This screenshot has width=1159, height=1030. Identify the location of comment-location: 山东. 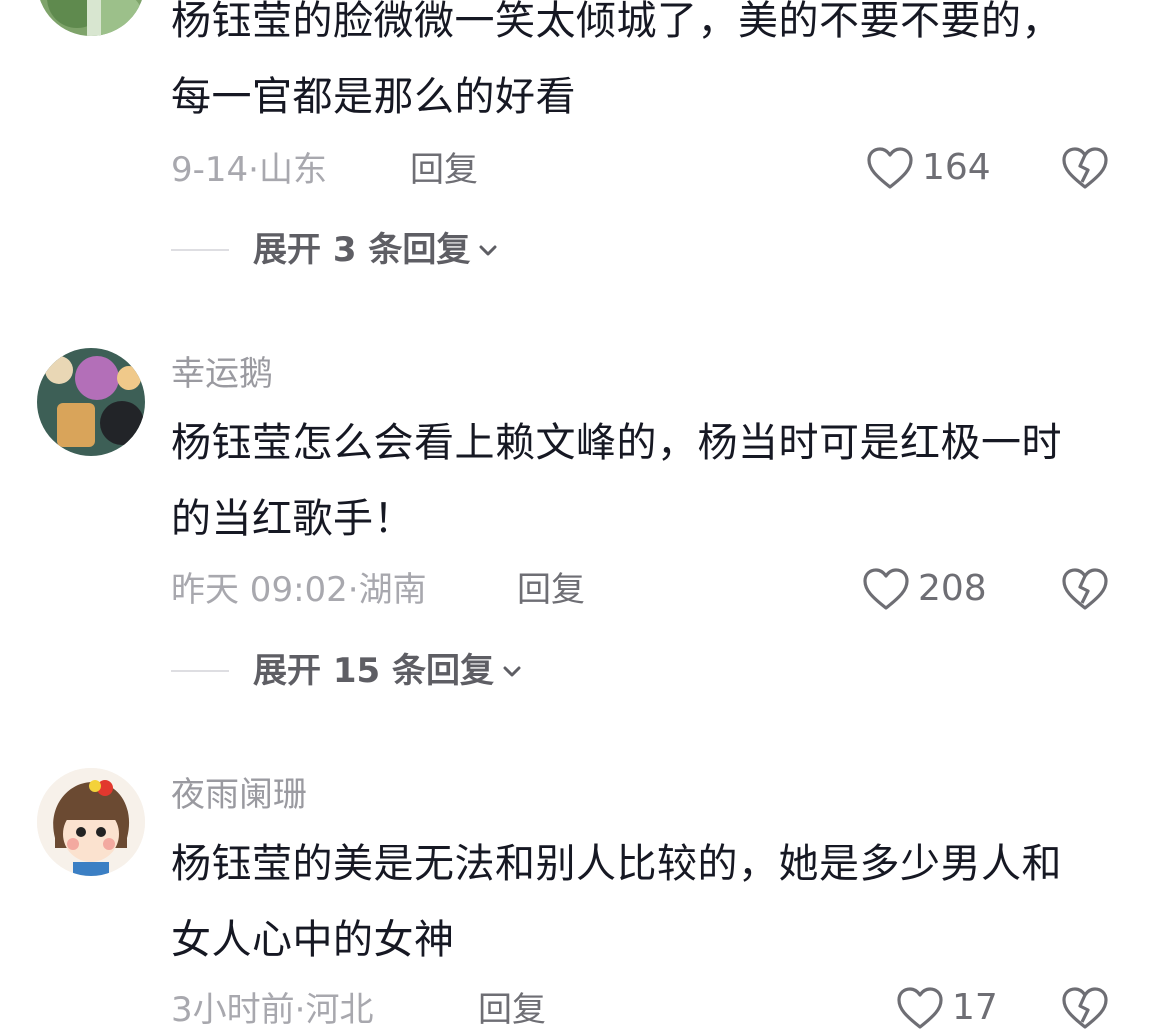
(292, 170).